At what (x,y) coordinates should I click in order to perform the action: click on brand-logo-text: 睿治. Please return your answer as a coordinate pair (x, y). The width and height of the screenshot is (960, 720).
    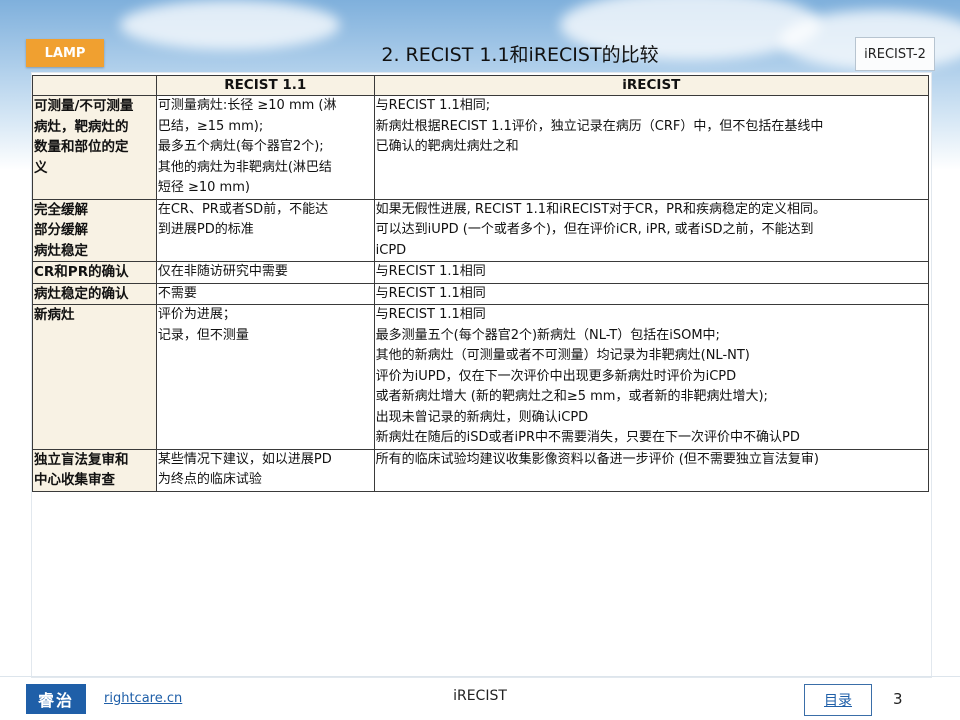
    Looking at the image, I should click on (55, 700).